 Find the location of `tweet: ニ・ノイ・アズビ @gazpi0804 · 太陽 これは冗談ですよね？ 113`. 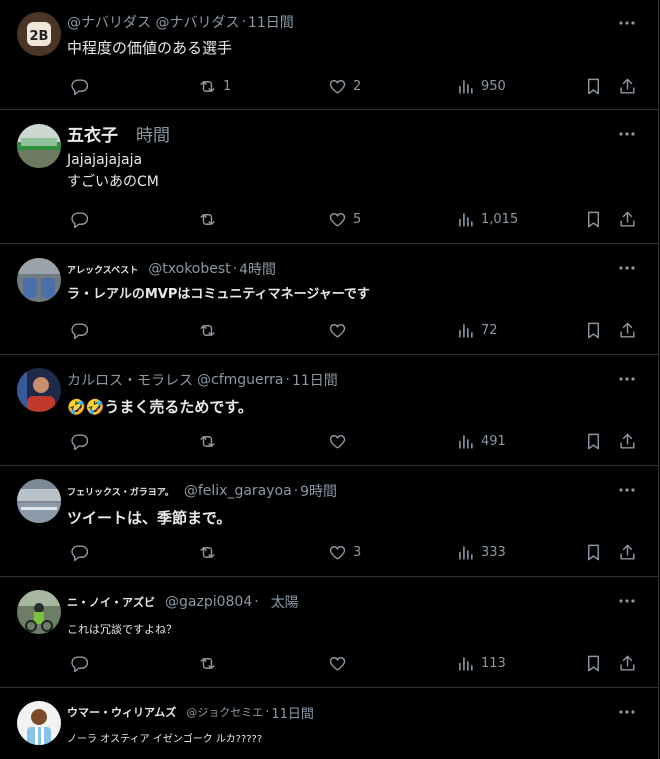

tweet: ニ・ノイ・アズビ @gazpi0804 · 太陽 これは冗談ですよね？ 113 is located at coordinates (329, 632).